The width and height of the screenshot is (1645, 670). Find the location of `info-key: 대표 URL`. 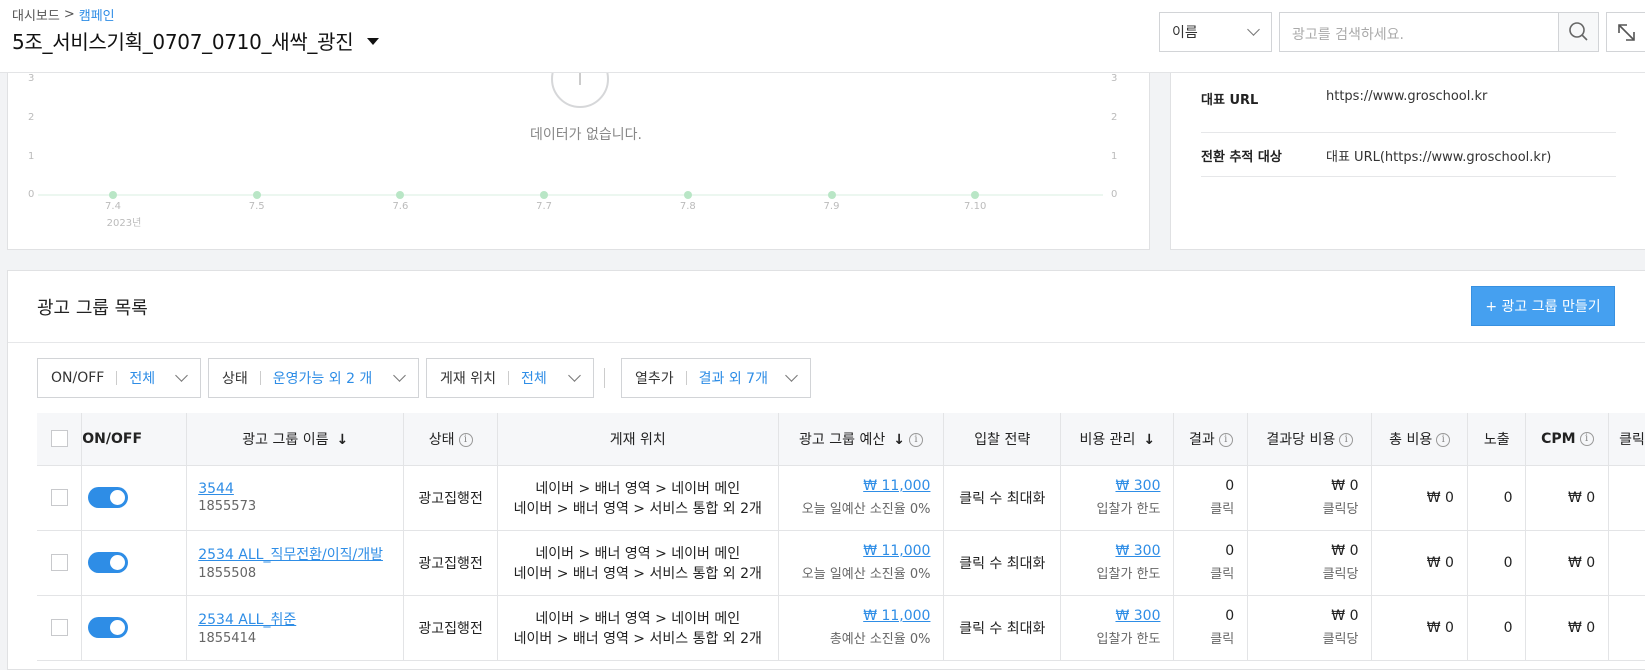

info-key: 대표 URL is located at coordinates (1230, 100).